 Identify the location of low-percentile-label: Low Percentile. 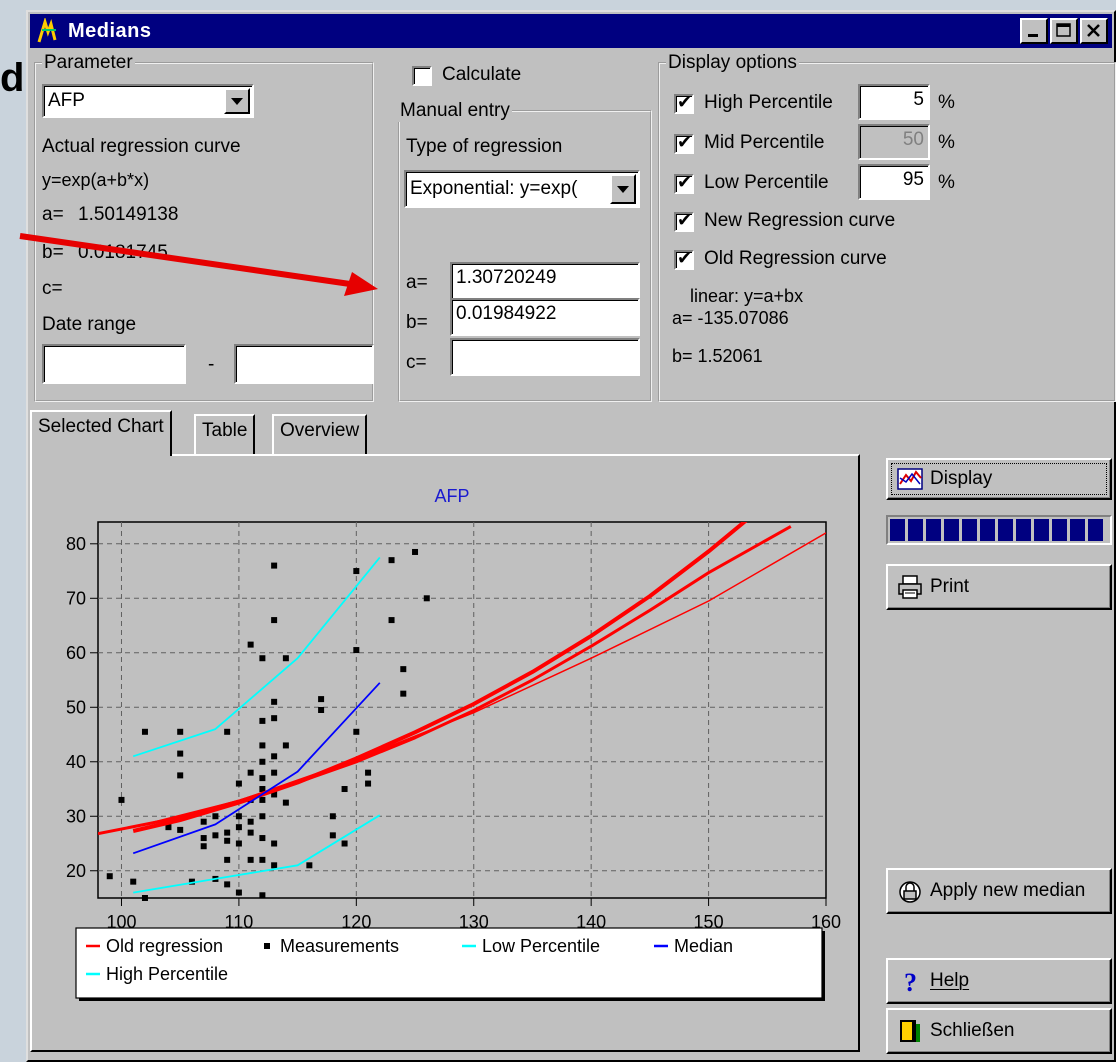
(766, 182).